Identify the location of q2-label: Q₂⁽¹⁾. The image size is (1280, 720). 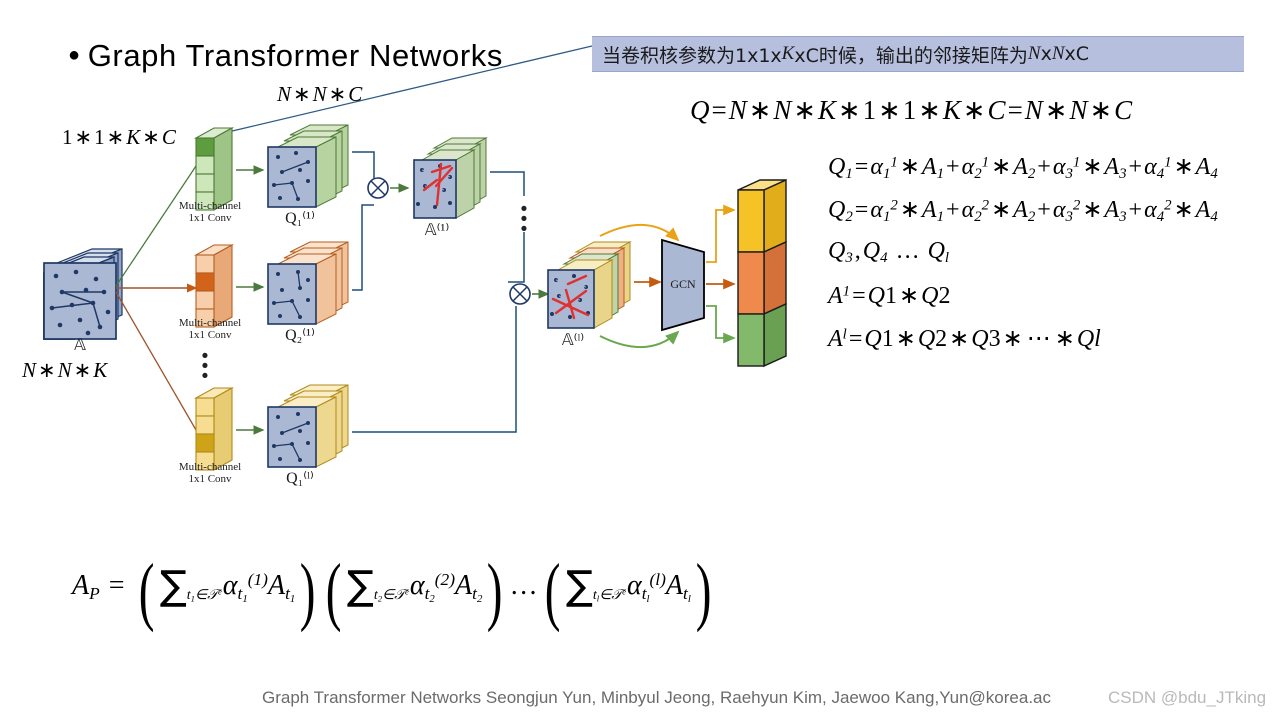
(300, 335).